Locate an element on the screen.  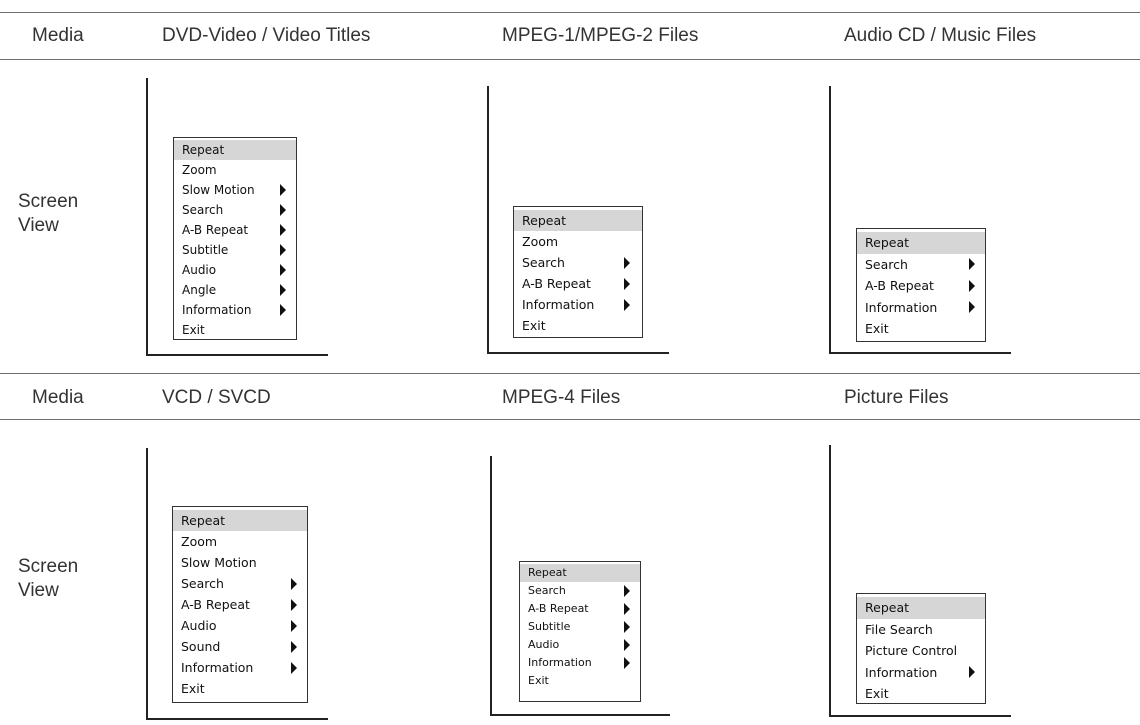
osd-menu-audio-cd: Repeat Search A-B Repeat Information Exit is located at coordinates (921, 285).